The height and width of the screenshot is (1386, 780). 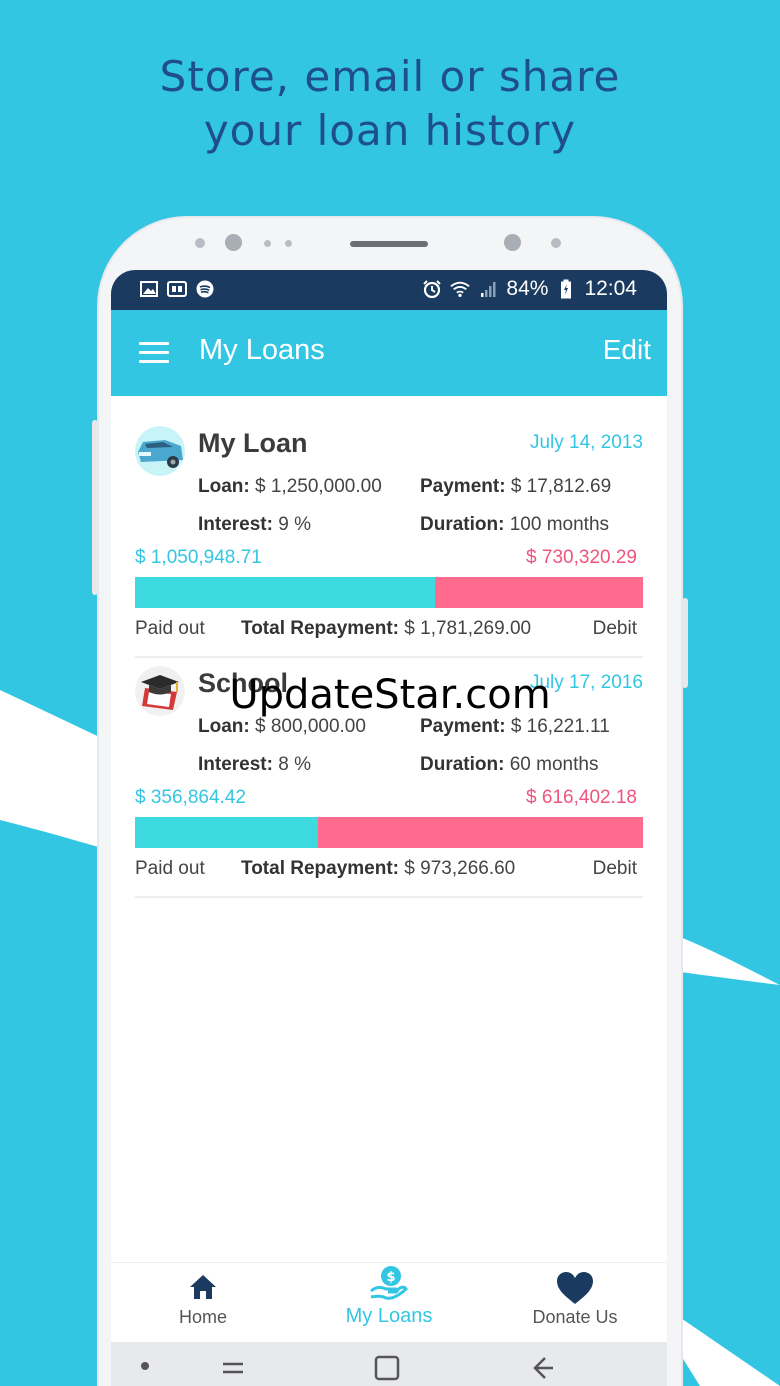 What do you see at coordinates (566, 289) in the screenshot?
I see `battery-icon` at bounding box center [566, 289].